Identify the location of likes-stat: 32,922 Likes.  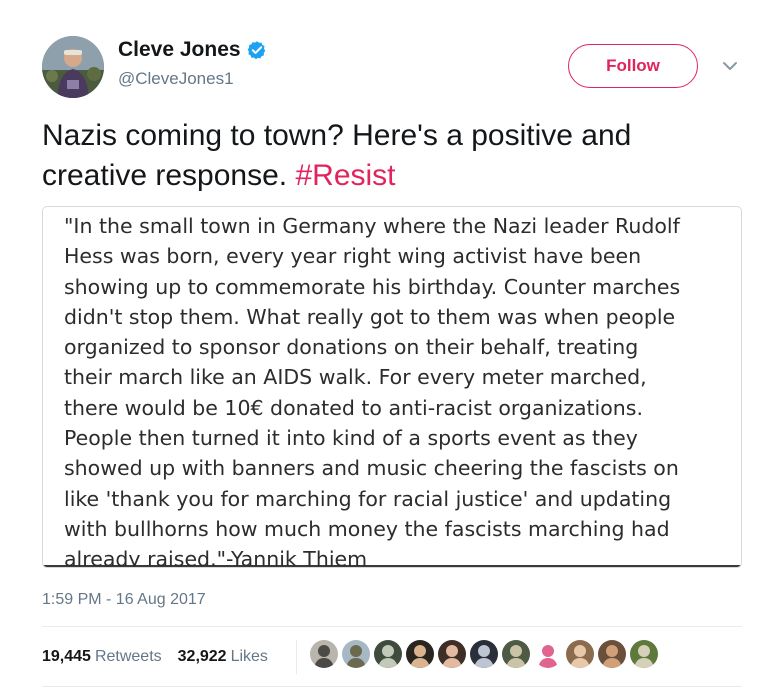
(223, 657).